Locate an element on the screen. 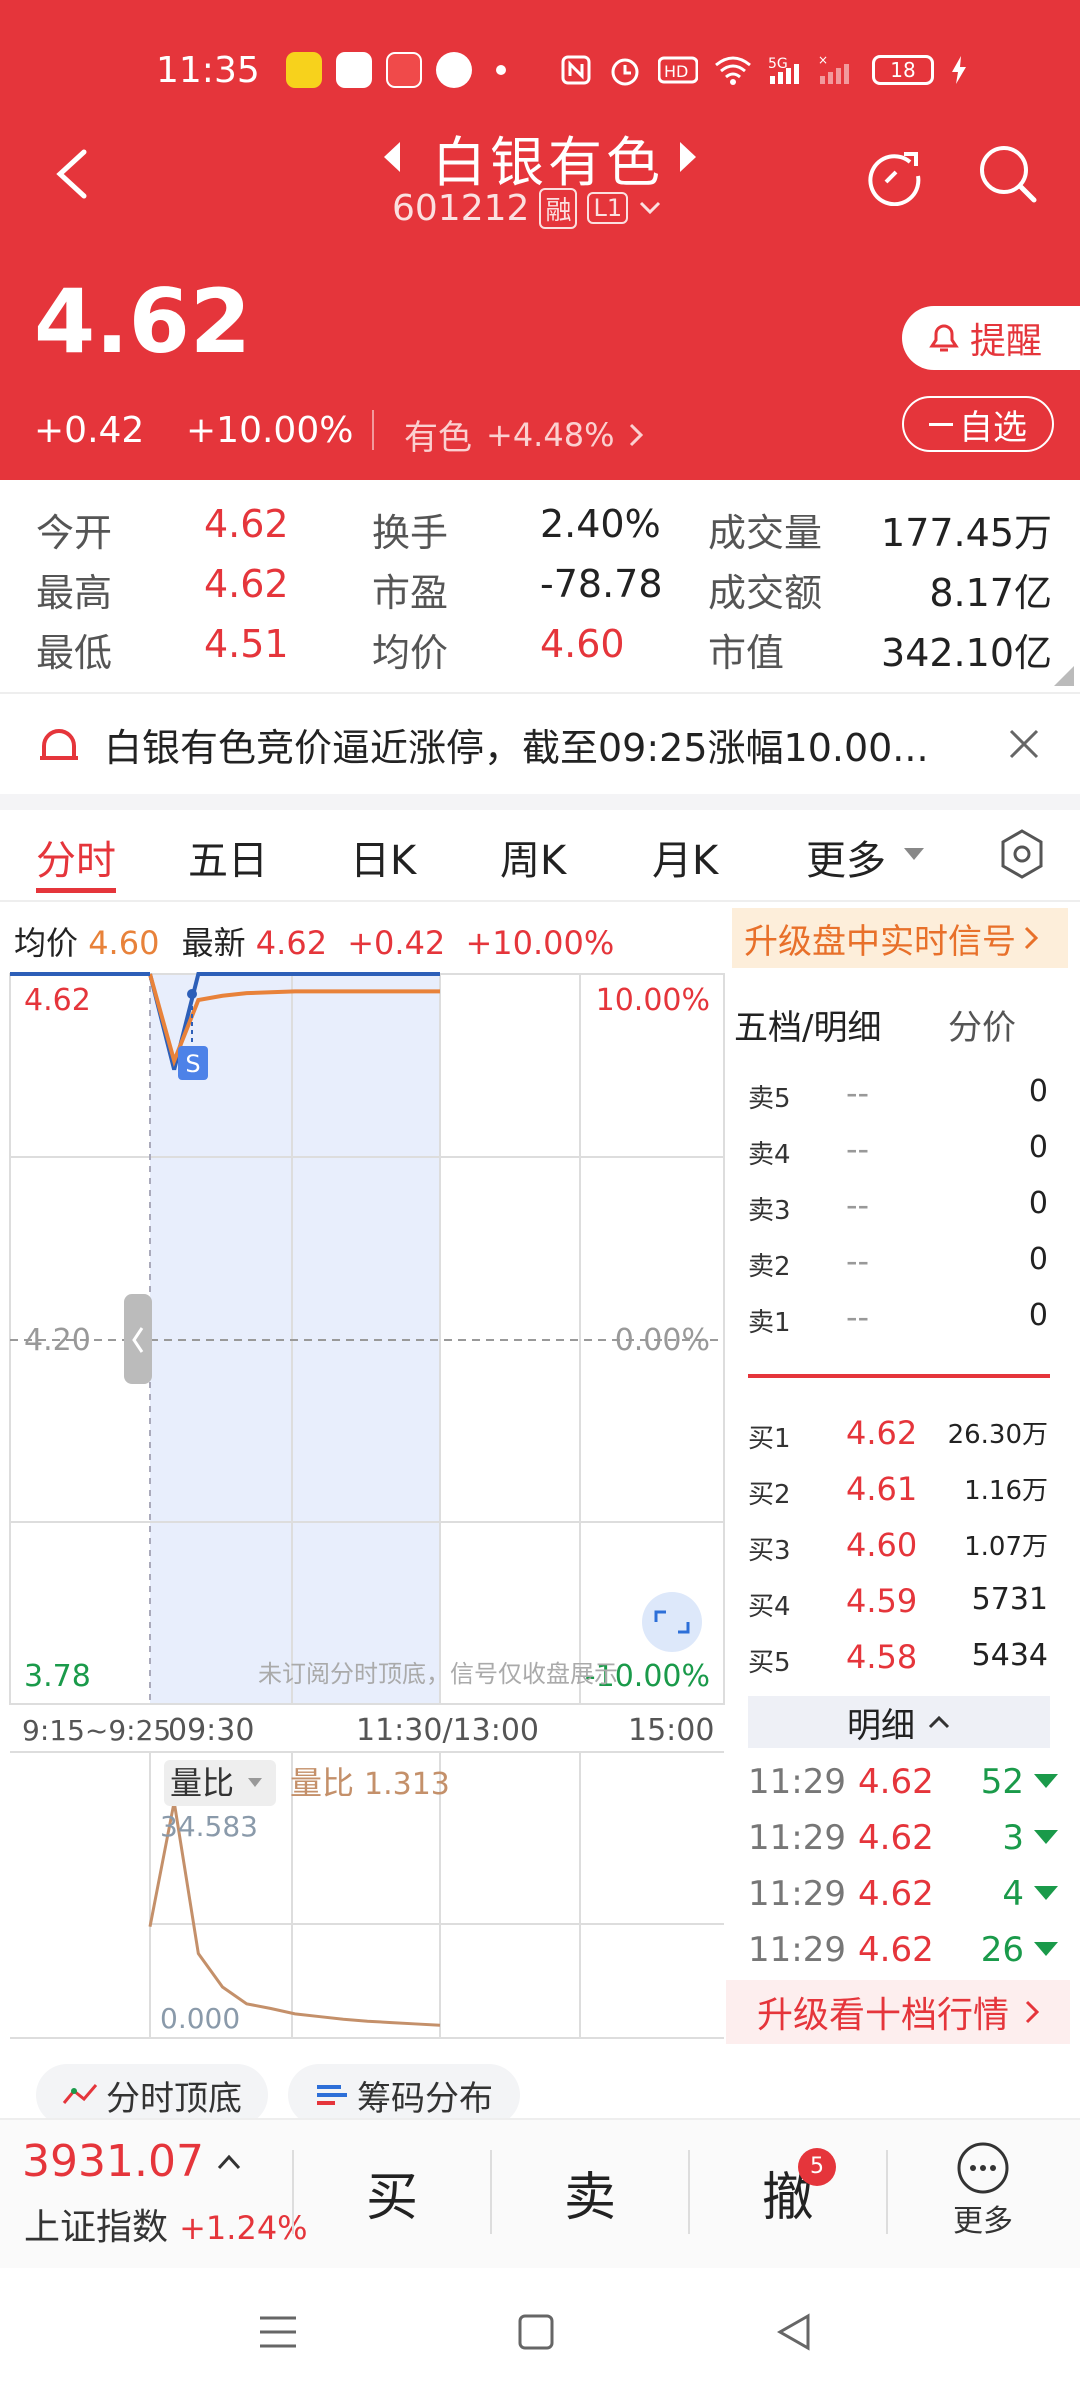 This screenshot has height=2400, width=1080. stat-label: 最高 is located at coordinates (74, 593).